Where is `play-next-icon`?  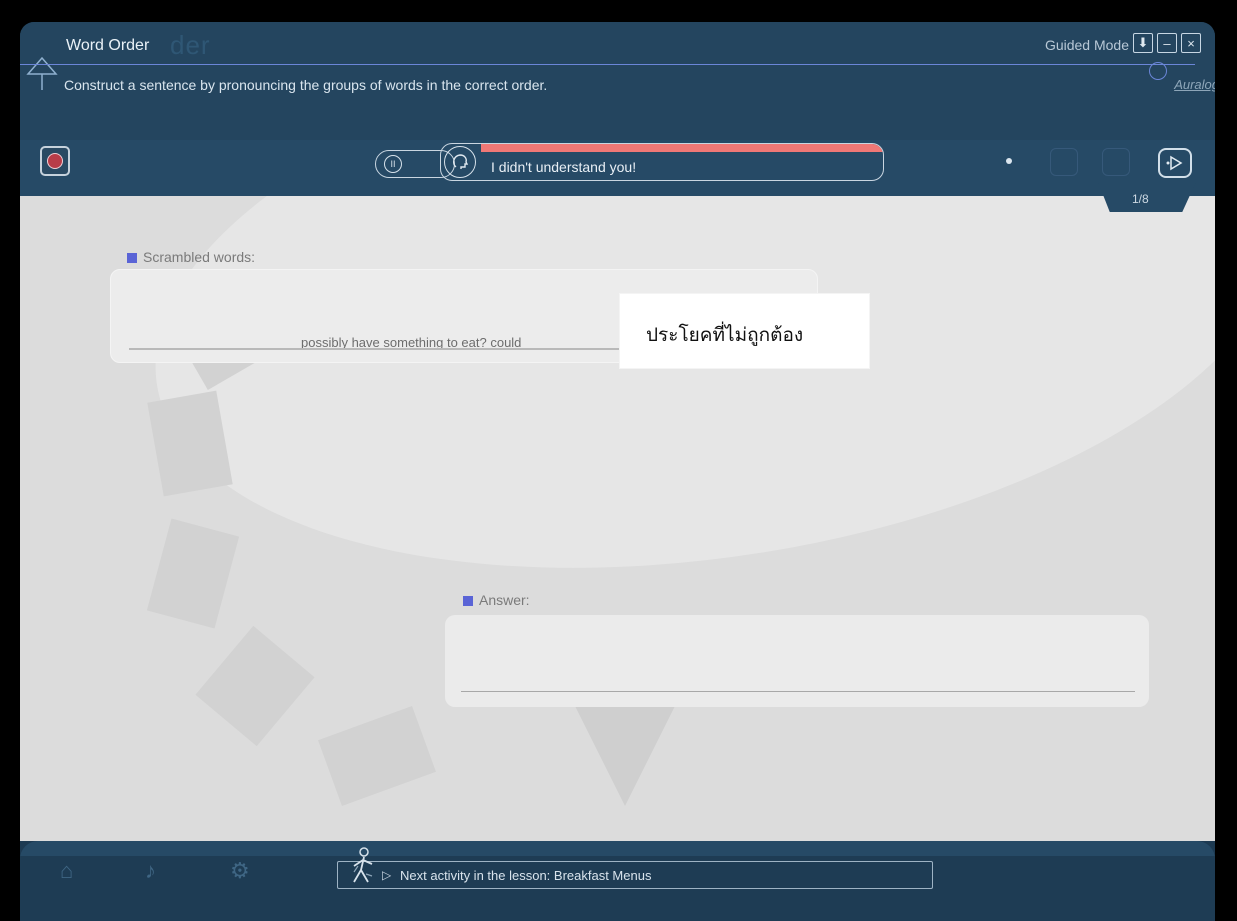 play-next-icon is located at coordinates (1174, 163).